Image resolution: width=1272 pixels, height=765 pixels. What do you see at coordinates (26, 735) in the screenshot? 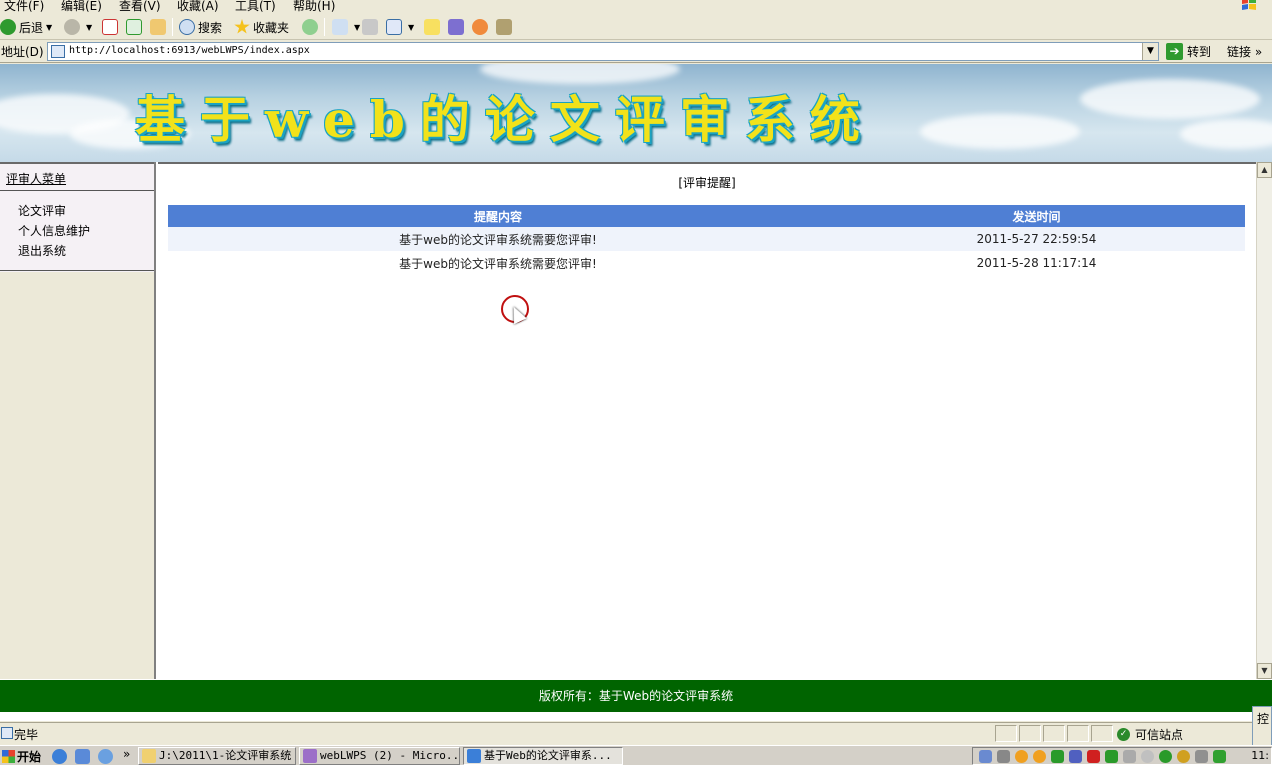
I see `status-text: 完毕` at bounding box center [26, 735].